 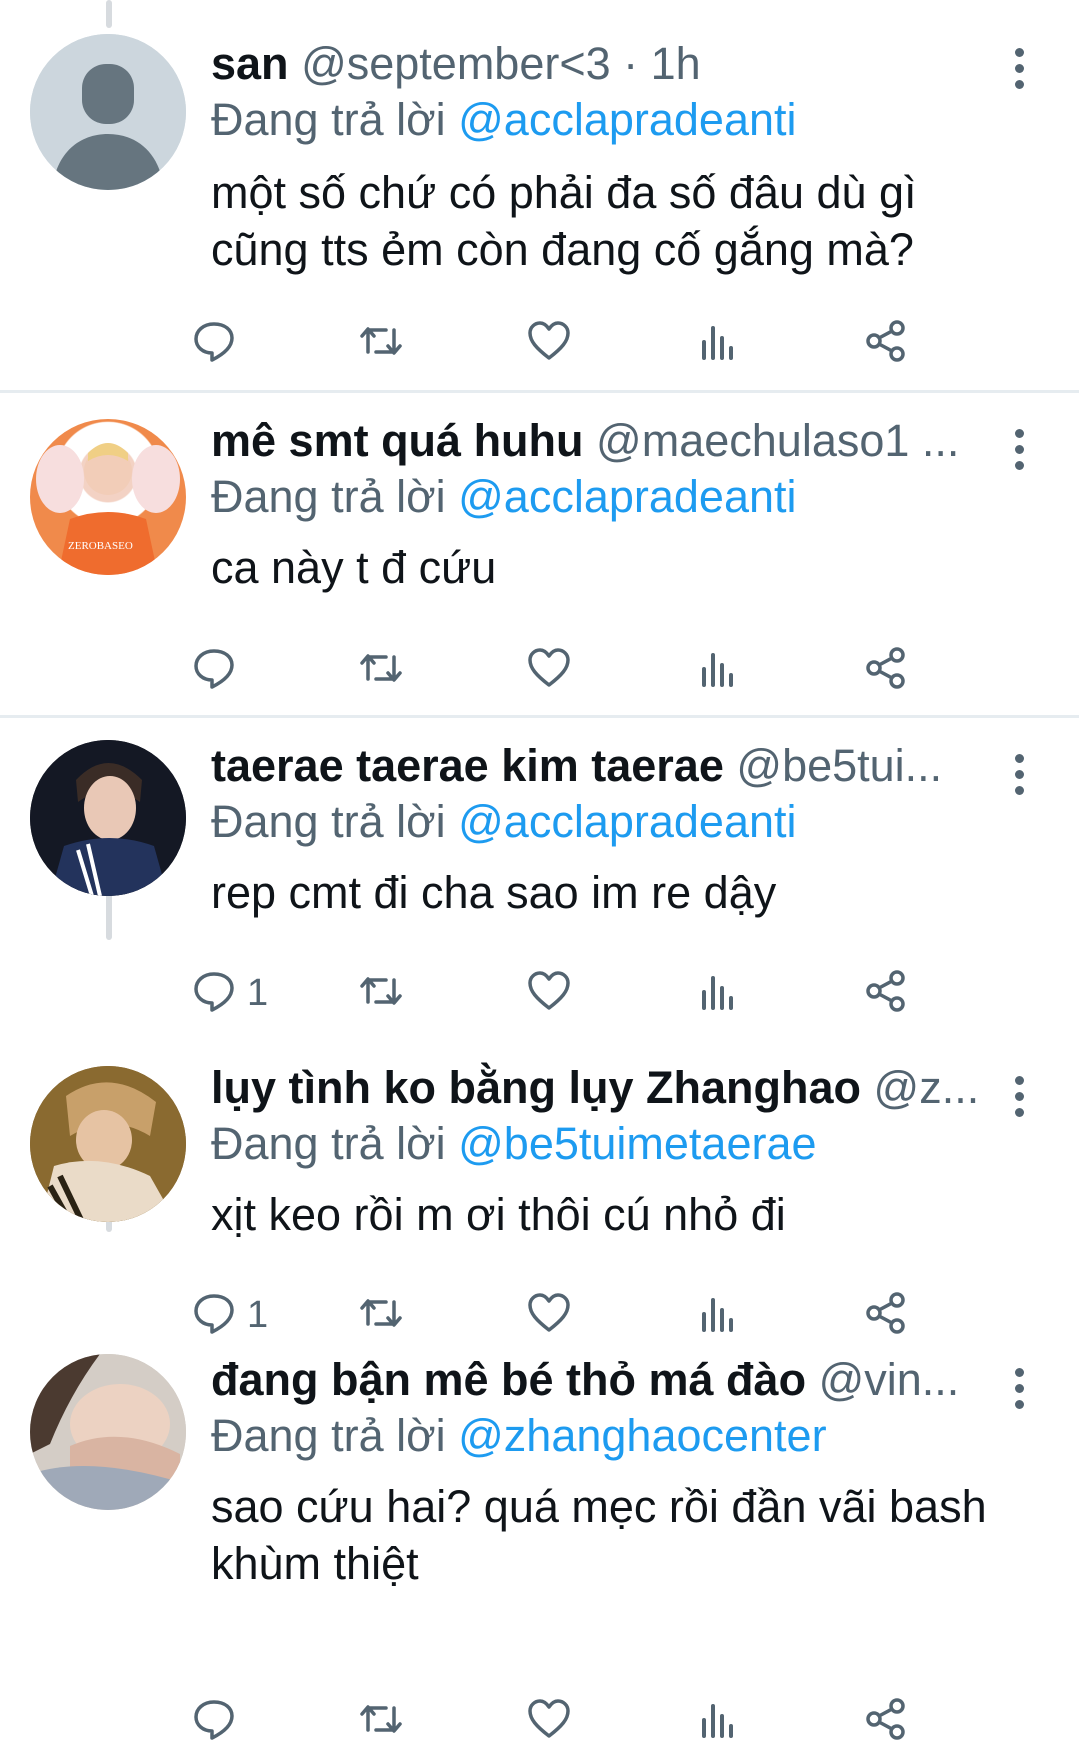 What do you see at coordinates (501, 63) in the screenshot?
I see `handle-time: @september<3 · 1h` at bounding box center [501, 63].